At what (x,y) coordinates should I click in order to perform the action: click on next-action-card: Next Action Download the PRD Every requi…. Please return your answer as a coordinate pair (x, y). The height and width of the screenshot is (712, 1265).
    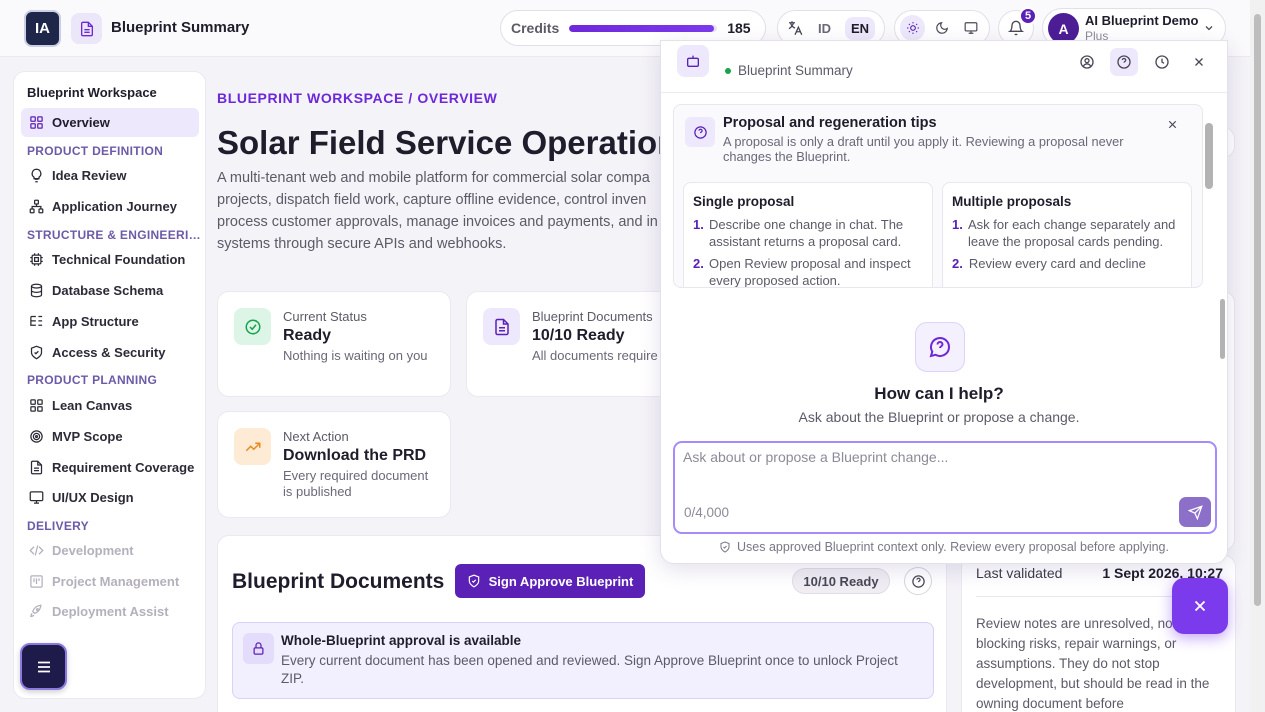
    Looking at the image, I should click on (334, 464).